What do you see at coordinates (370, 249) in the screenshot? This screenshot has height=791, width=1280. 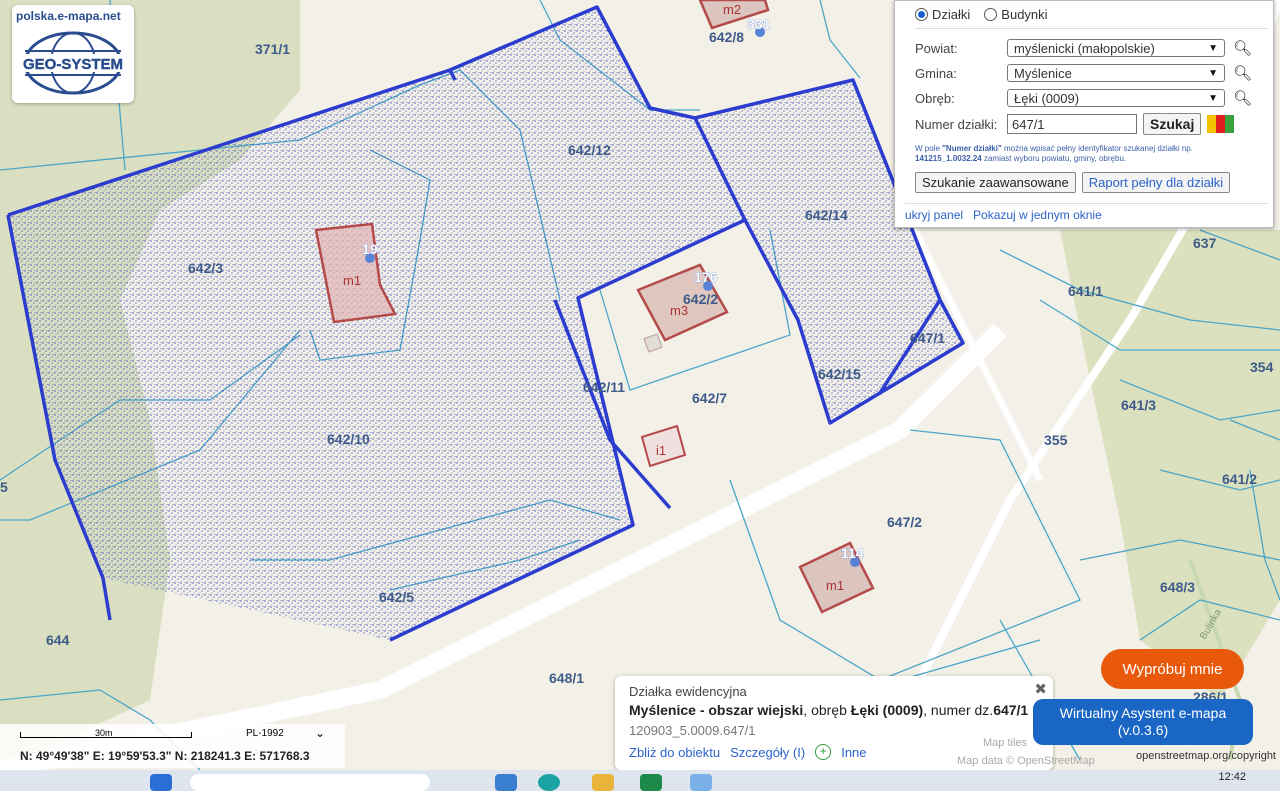 I see `address-label-19: 19` at bounding box center [370, 249].